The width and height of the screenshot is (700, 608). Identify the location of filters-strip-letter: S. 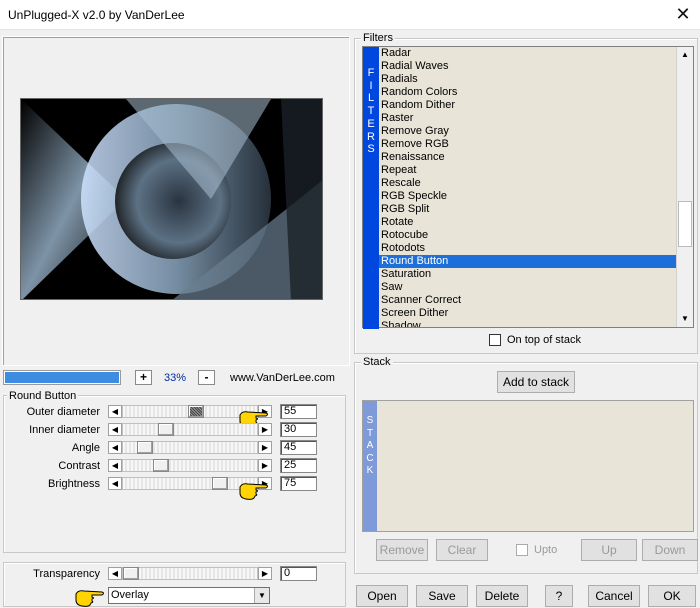
(371, 149).